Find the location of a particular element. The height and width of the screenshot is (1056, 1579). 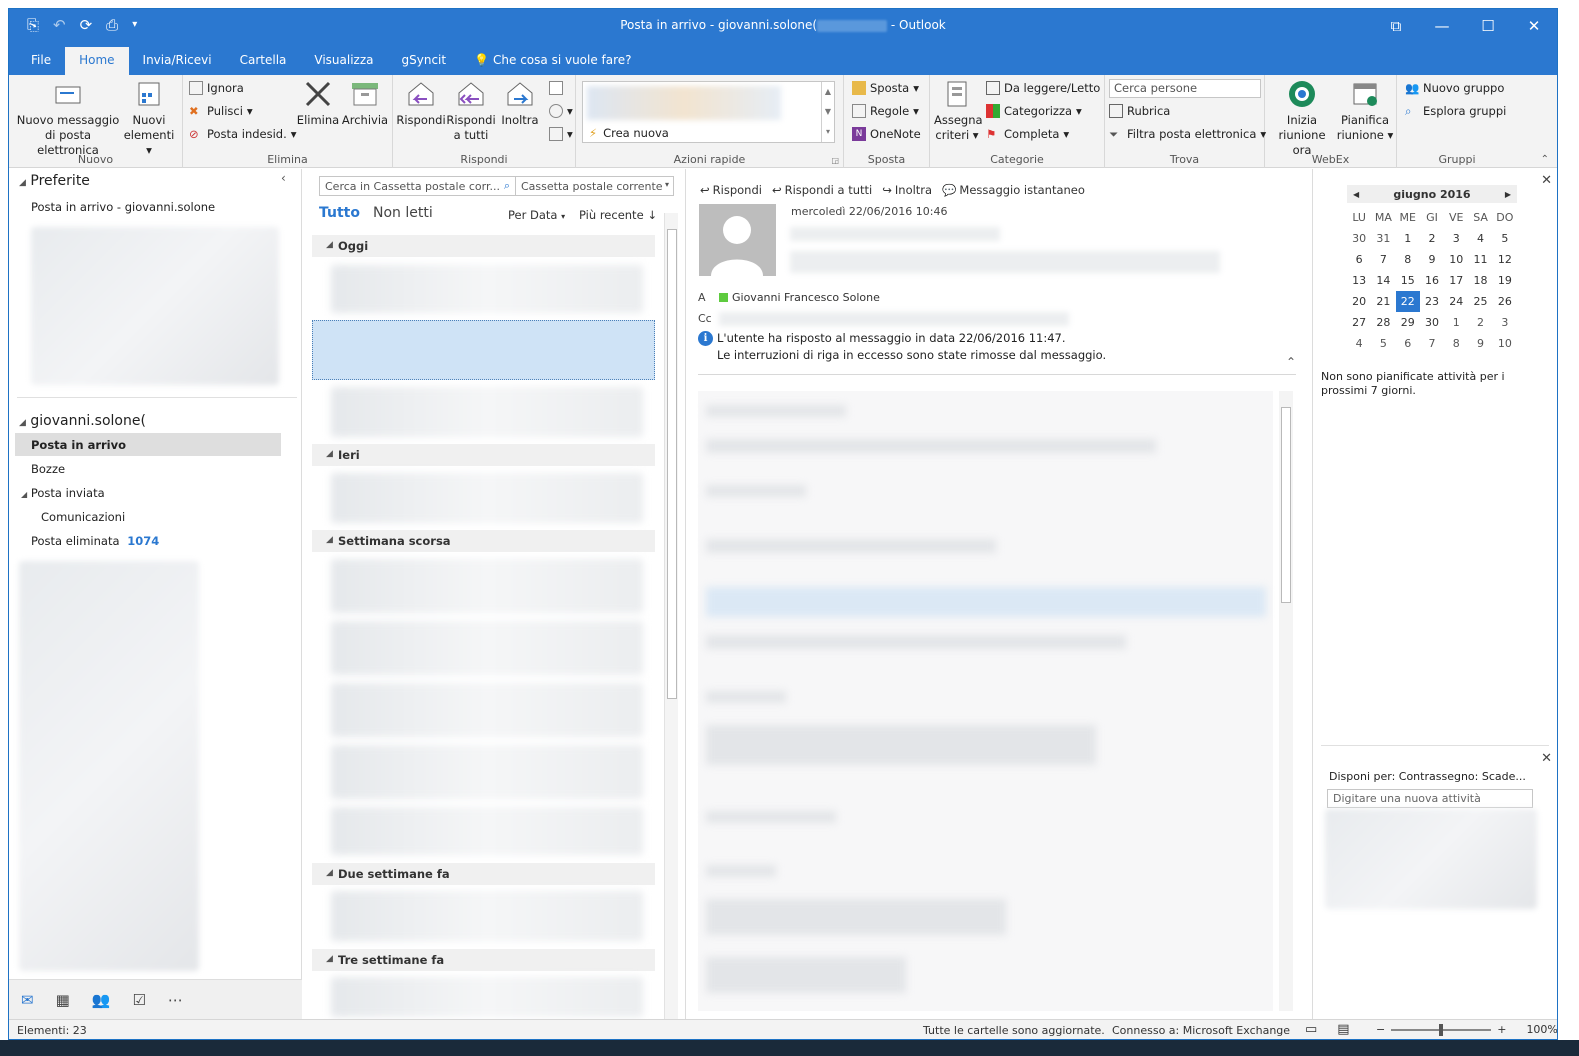

zoom-slider is located at coordinates (1441, 1029).